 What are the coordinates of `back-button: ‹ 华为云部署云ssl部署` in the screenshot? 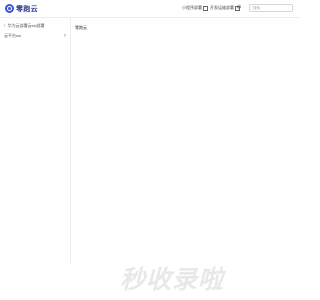 It's located at (24, 26).